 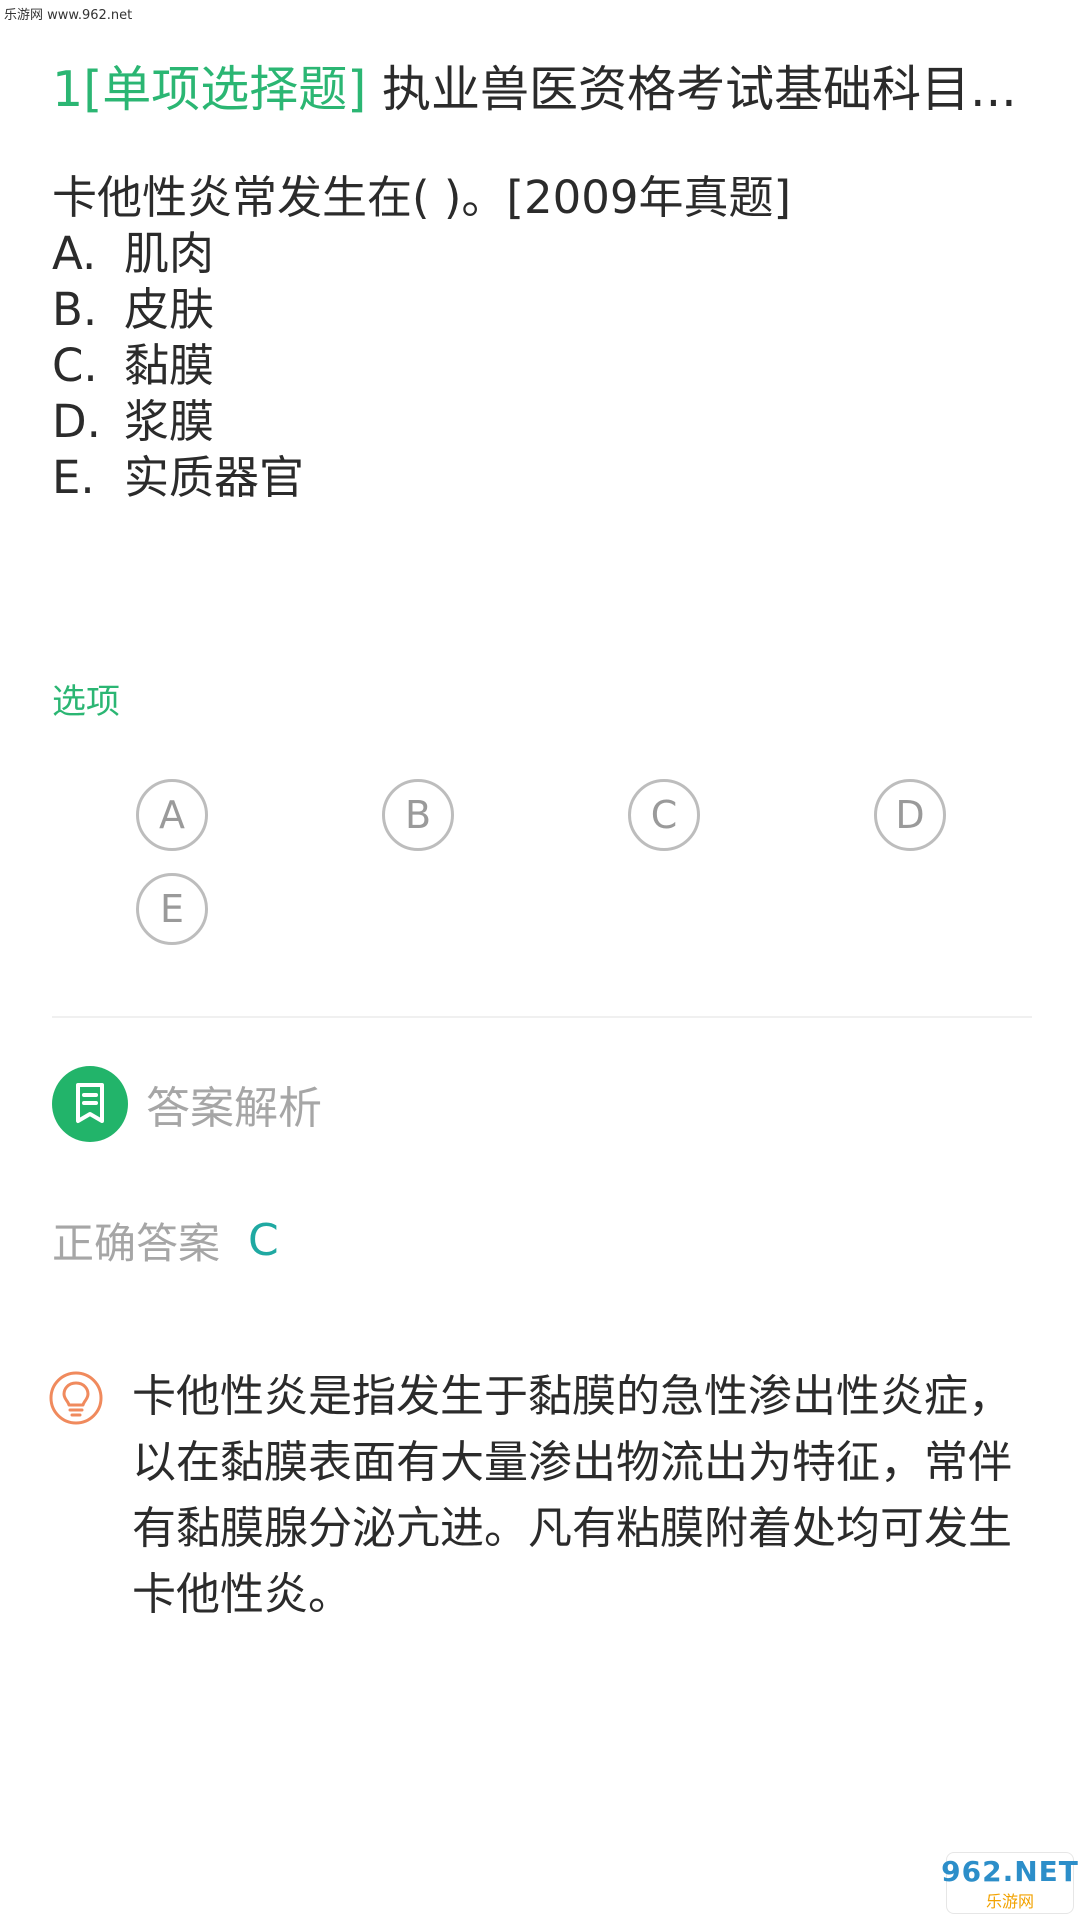 I want to click on option-text: 肌肉, so click(x=169, y=253).